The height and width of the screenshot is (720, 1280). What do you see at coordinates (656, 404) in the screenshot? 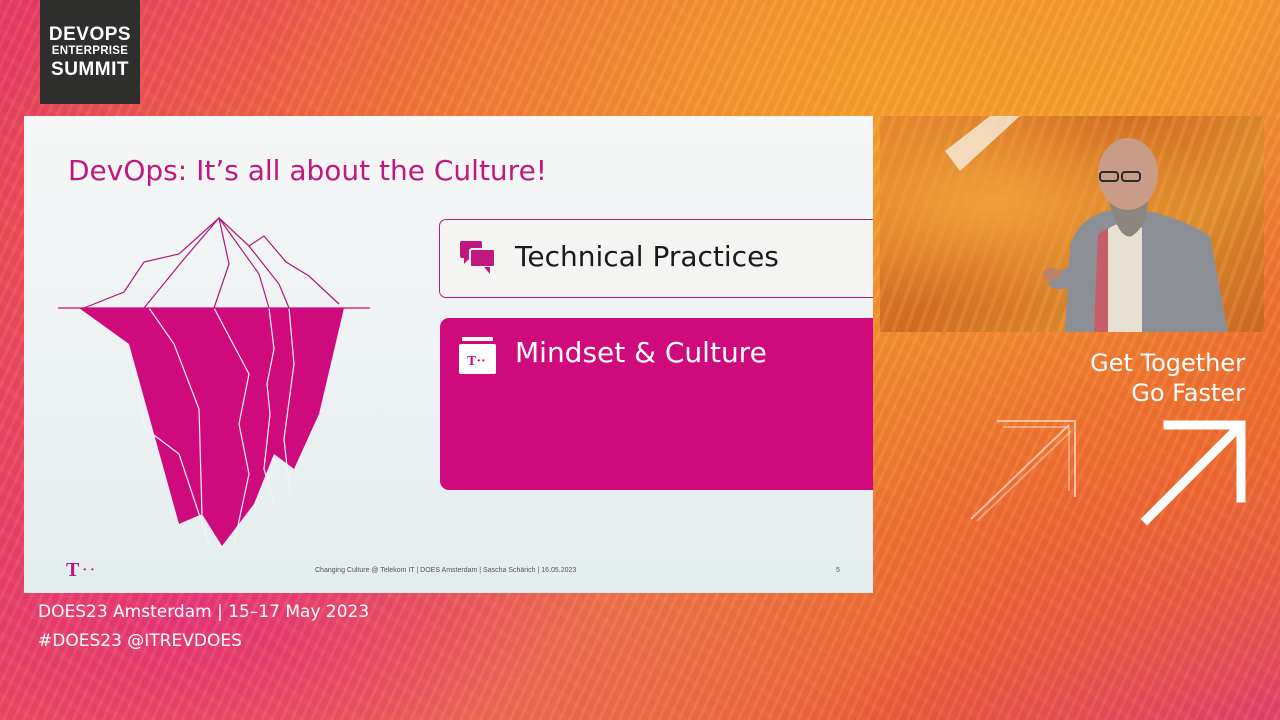
I see `mindset-culture-box: T·· Mindset & Culture` at bounding box center [656, 404].